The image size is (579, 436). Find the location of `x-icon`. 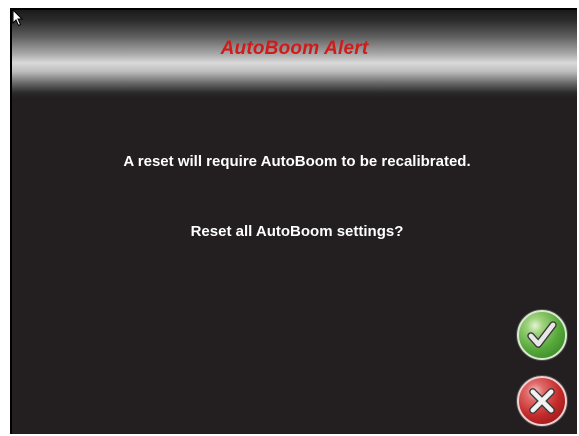

x-icon is located at coordinates (542, 401).